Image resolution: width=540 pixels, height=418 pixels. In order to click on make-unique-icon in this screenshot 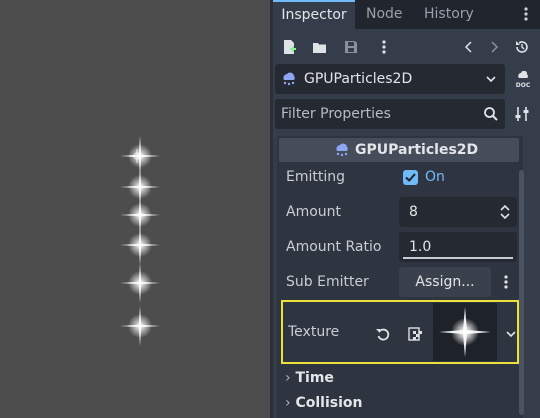, I will do `click(415, 334)`.